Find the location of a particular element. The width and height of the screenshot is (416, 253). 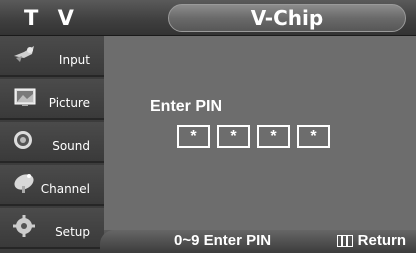

return-label: Return is located at coordinates (381, 240).